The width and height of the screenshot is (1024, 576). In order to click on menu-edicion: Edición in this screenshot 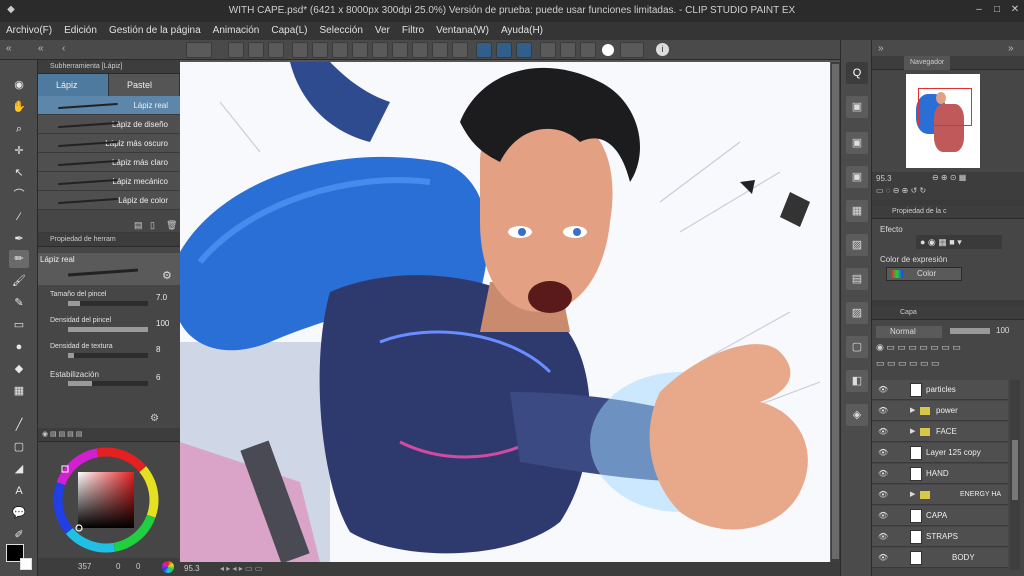, I will do `click(80, 31)`.